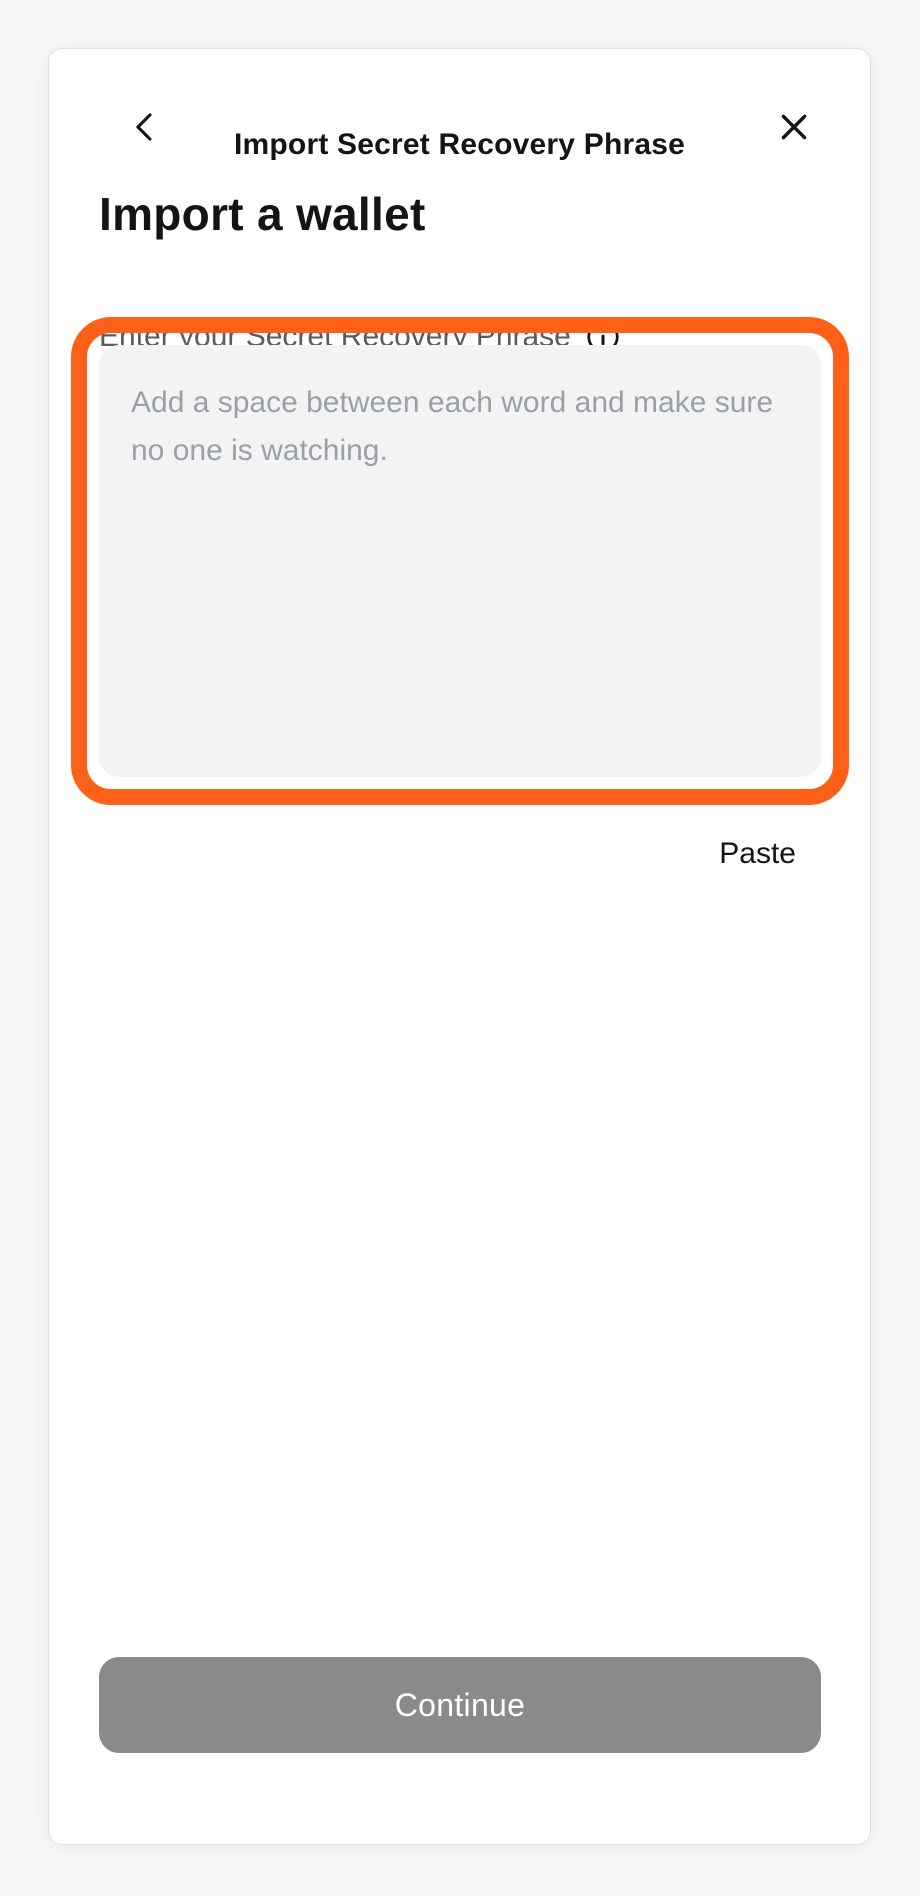 The width and height of the screenshot is (920, 1896). I want to click on close-icon, so click(794, 127).